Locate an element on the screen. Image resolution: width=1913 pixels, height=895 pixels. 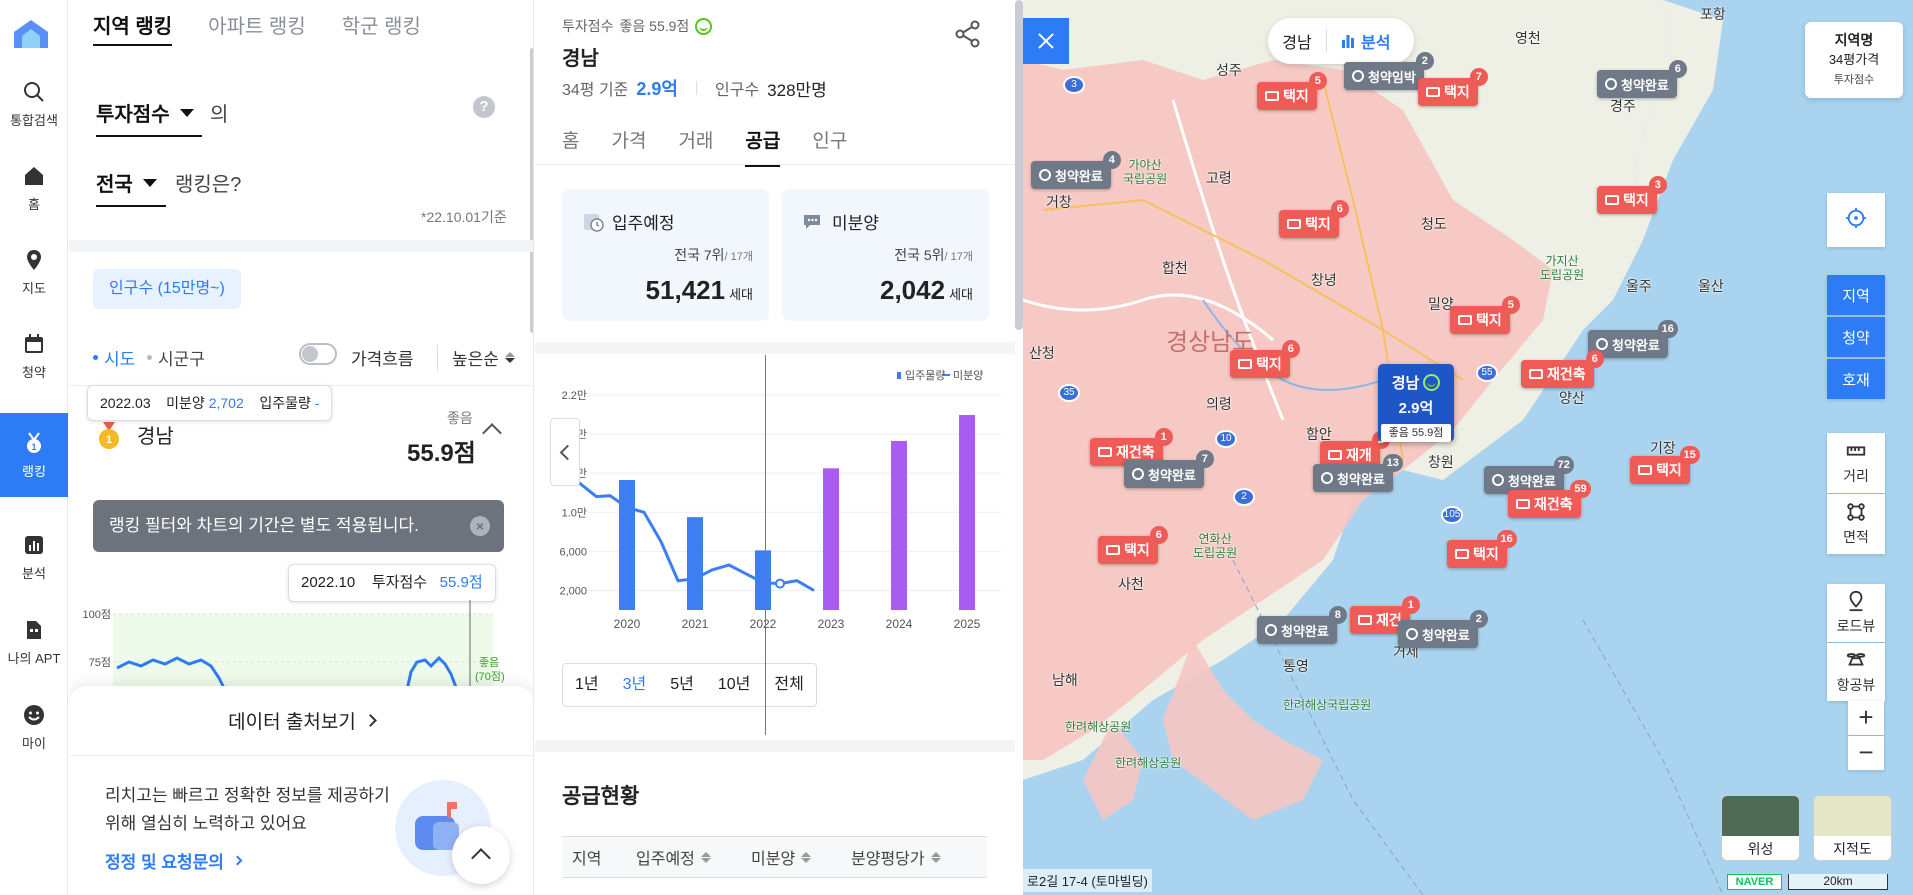
layer-development-button: 호재 is located at coordinates (1856, 379).